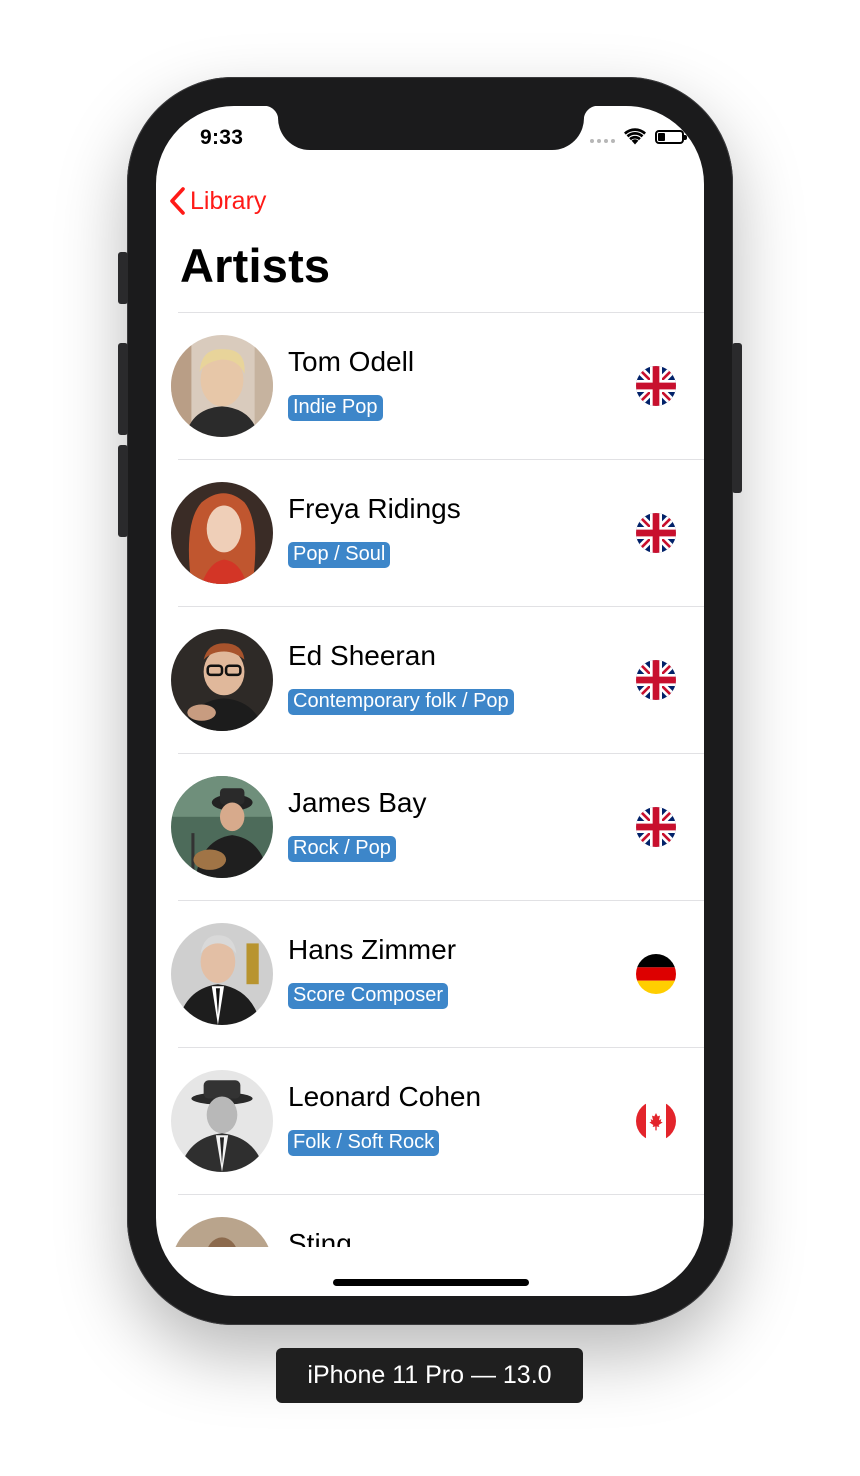  What do you see at coordinates (401, 702) in the screenshot?
I see `genre-badge: Contemporary folk / Pop` at bounding box center [401, 702].